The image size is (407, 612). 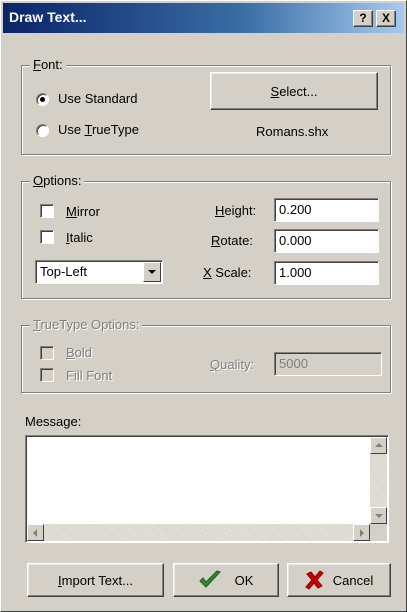 What do you see at coordinates (328, 364) in the screenshot?
I see `quality-input: 5000` at bounding box center [328, 364].